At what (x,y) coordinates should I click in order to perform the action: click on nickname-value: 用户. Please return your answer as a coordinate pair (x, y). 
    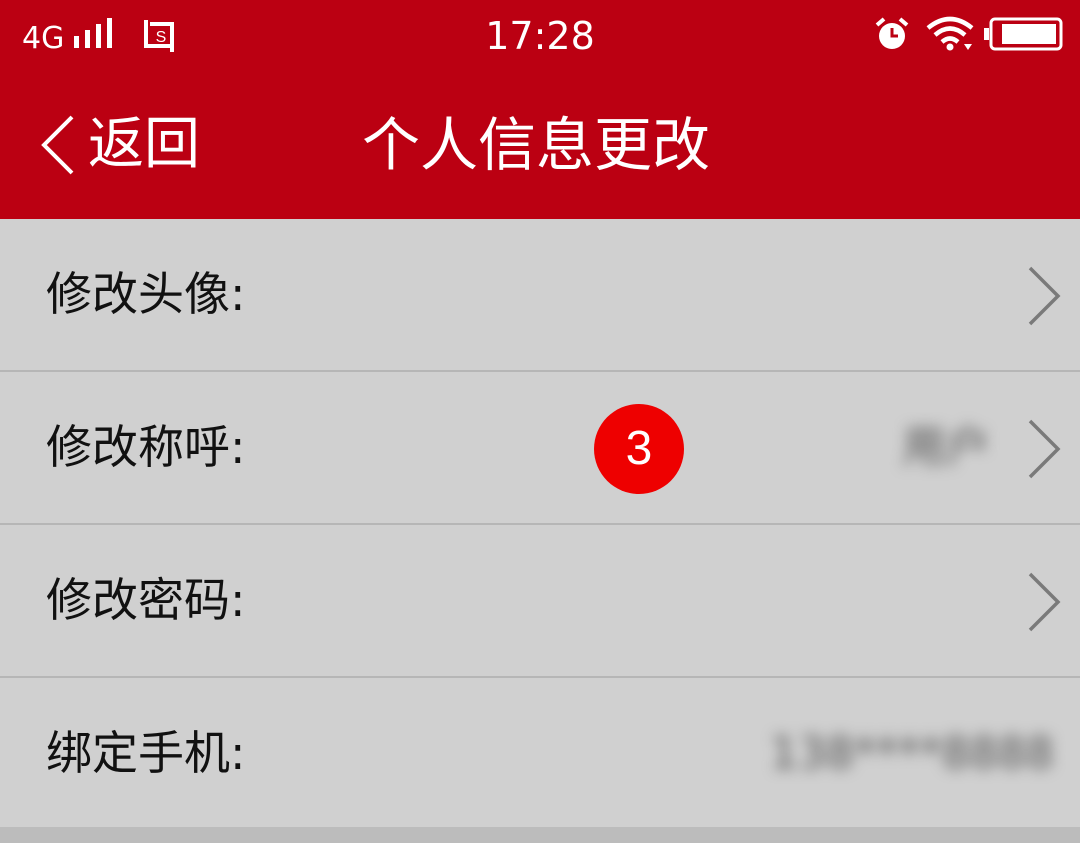
    Looking at the image, I should click on (946, 447).